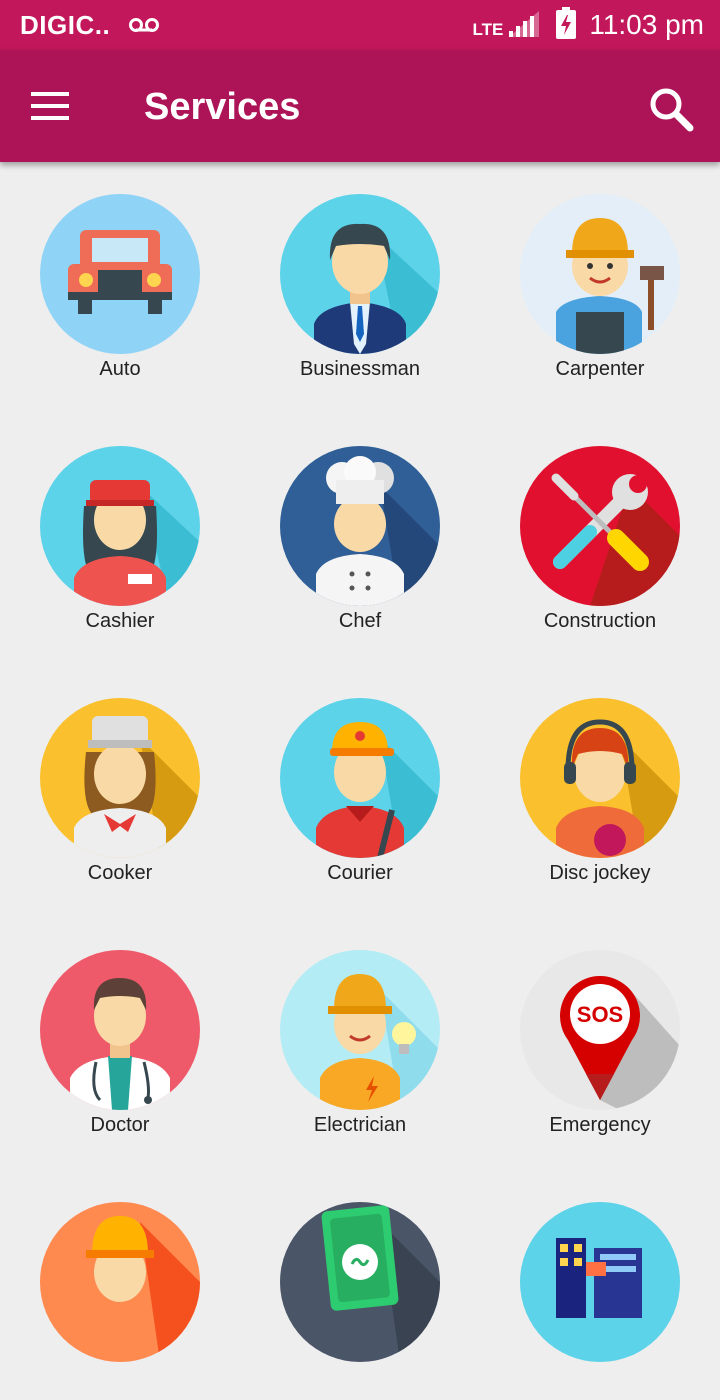  What do you see at coordinates (600, 621) in the screenshot?
I see `service-label: Construction` at bounding box center [600, 621].